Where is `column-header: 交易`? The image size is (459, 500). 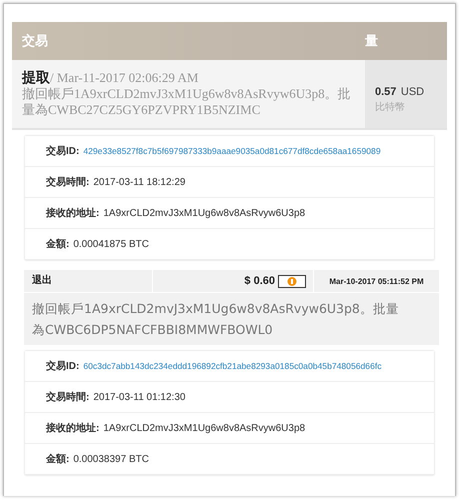
column-header: 交易 is located at coordinates (35, 41).